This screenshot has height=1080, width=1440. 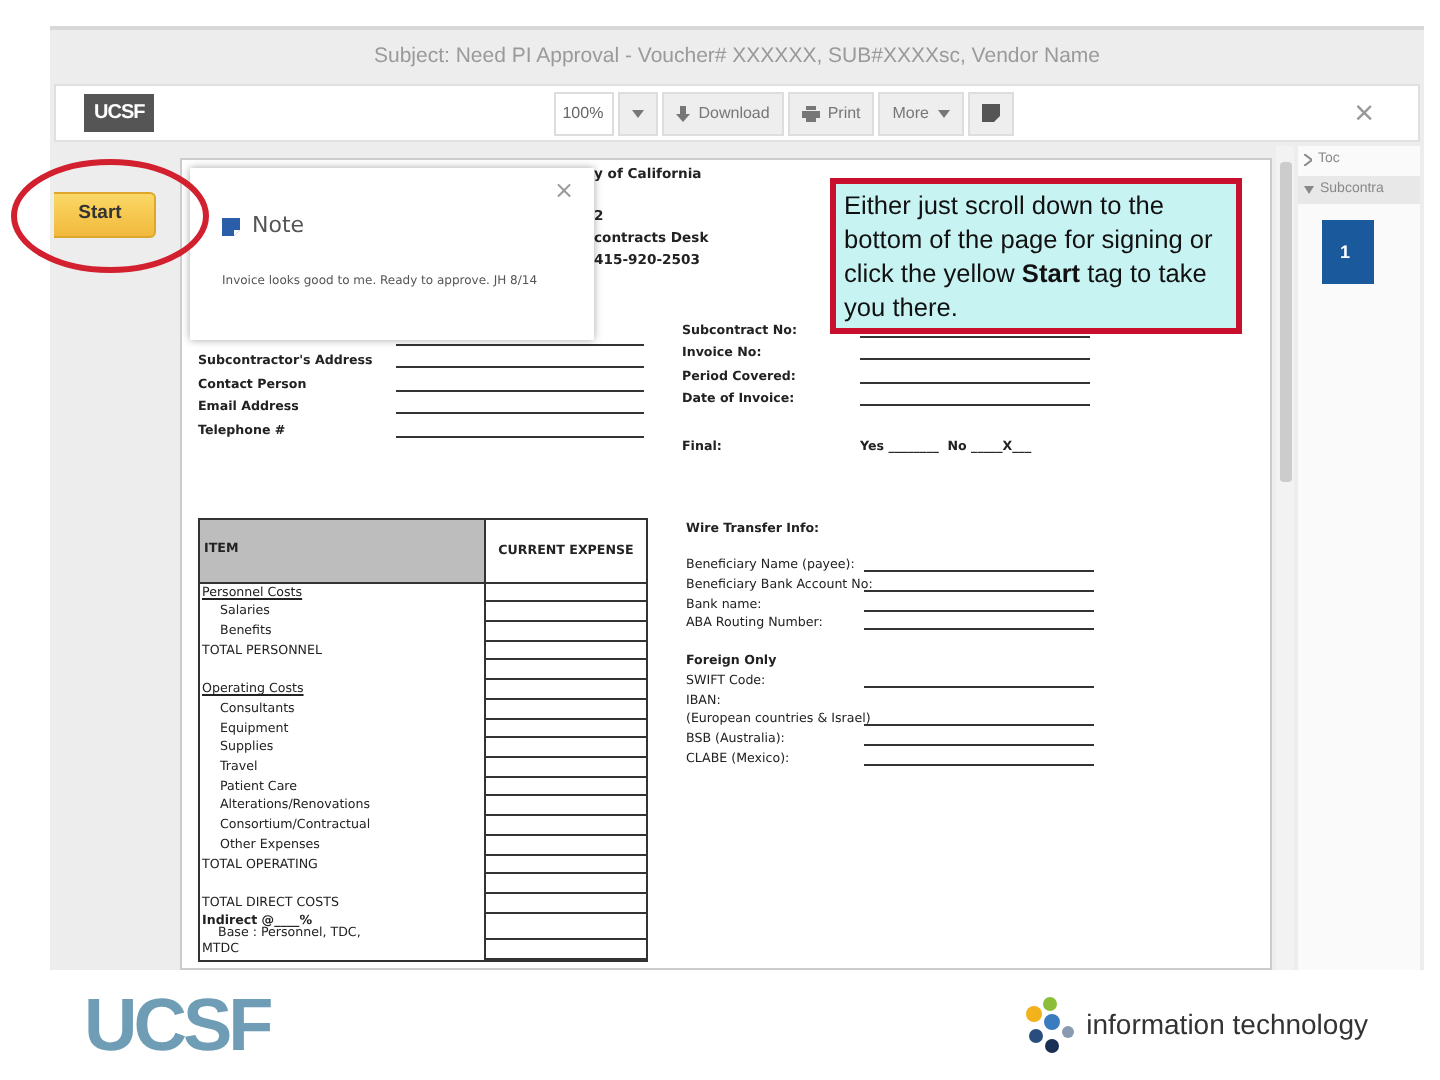 I want to click on download-icon, so click(x=683, y=113).